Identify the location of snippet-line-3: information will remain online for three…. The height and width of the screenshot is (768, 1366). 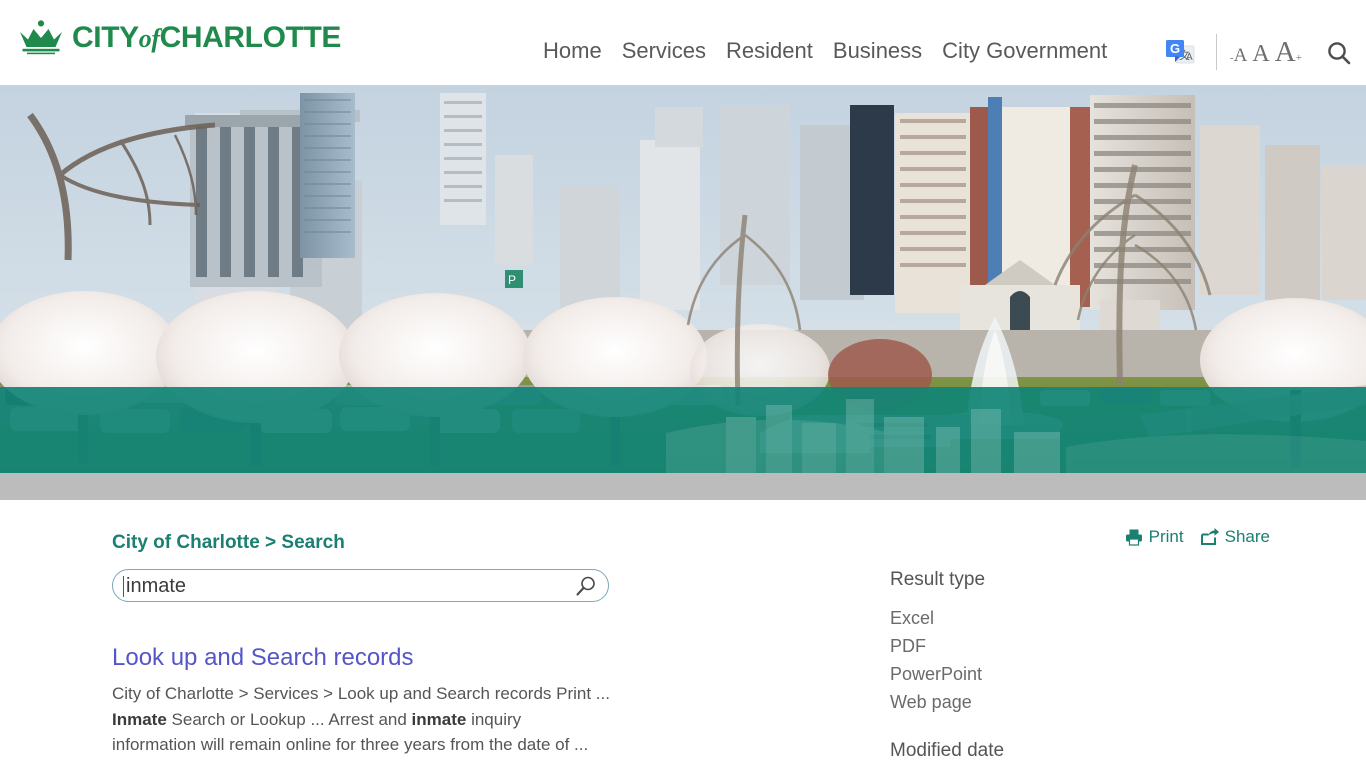
(350, 744).